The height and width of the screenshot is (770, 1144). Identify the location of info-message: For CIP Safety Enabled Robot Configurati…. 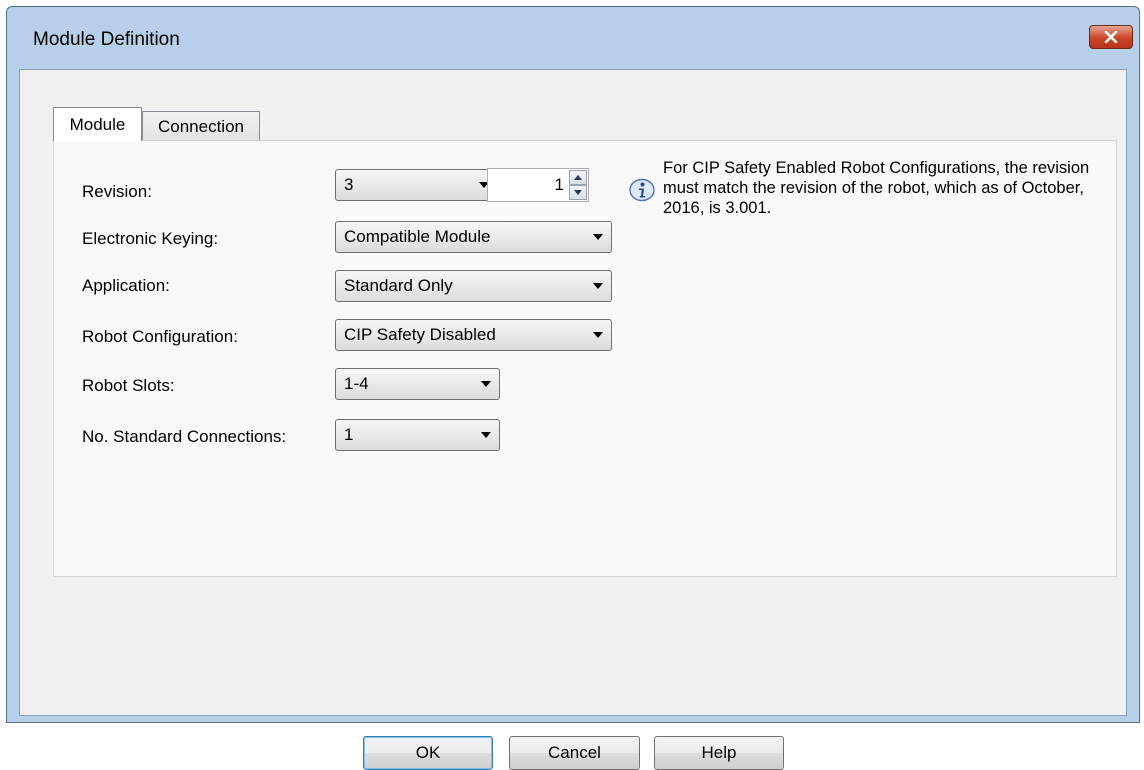
(876, 188).